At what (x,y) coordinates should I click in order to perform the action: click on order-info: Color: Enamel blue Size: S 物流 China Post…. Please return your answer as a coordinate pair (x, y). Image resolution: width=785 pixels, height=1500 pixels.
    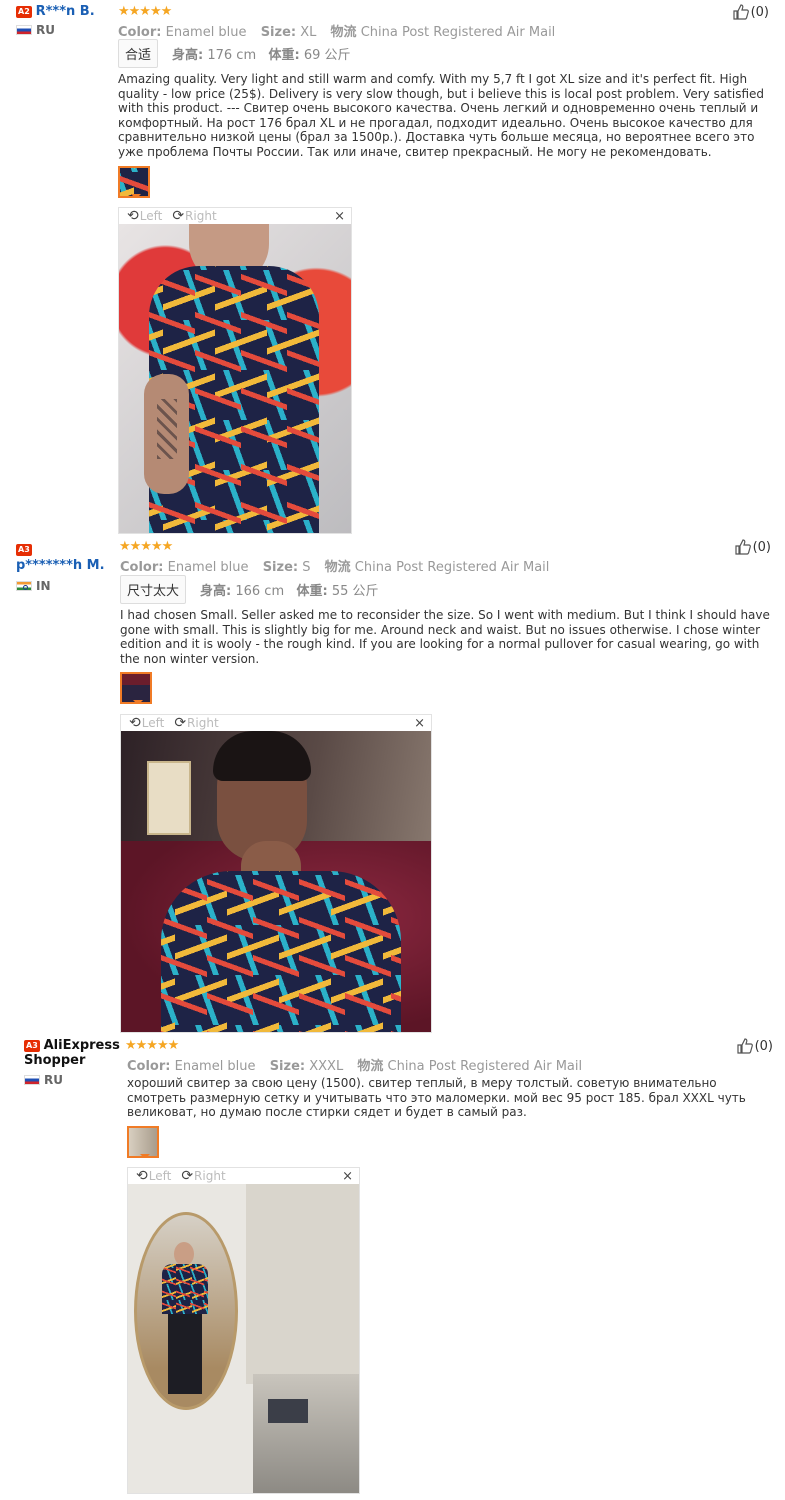
    Looking at the image, I should click on (336, 565).